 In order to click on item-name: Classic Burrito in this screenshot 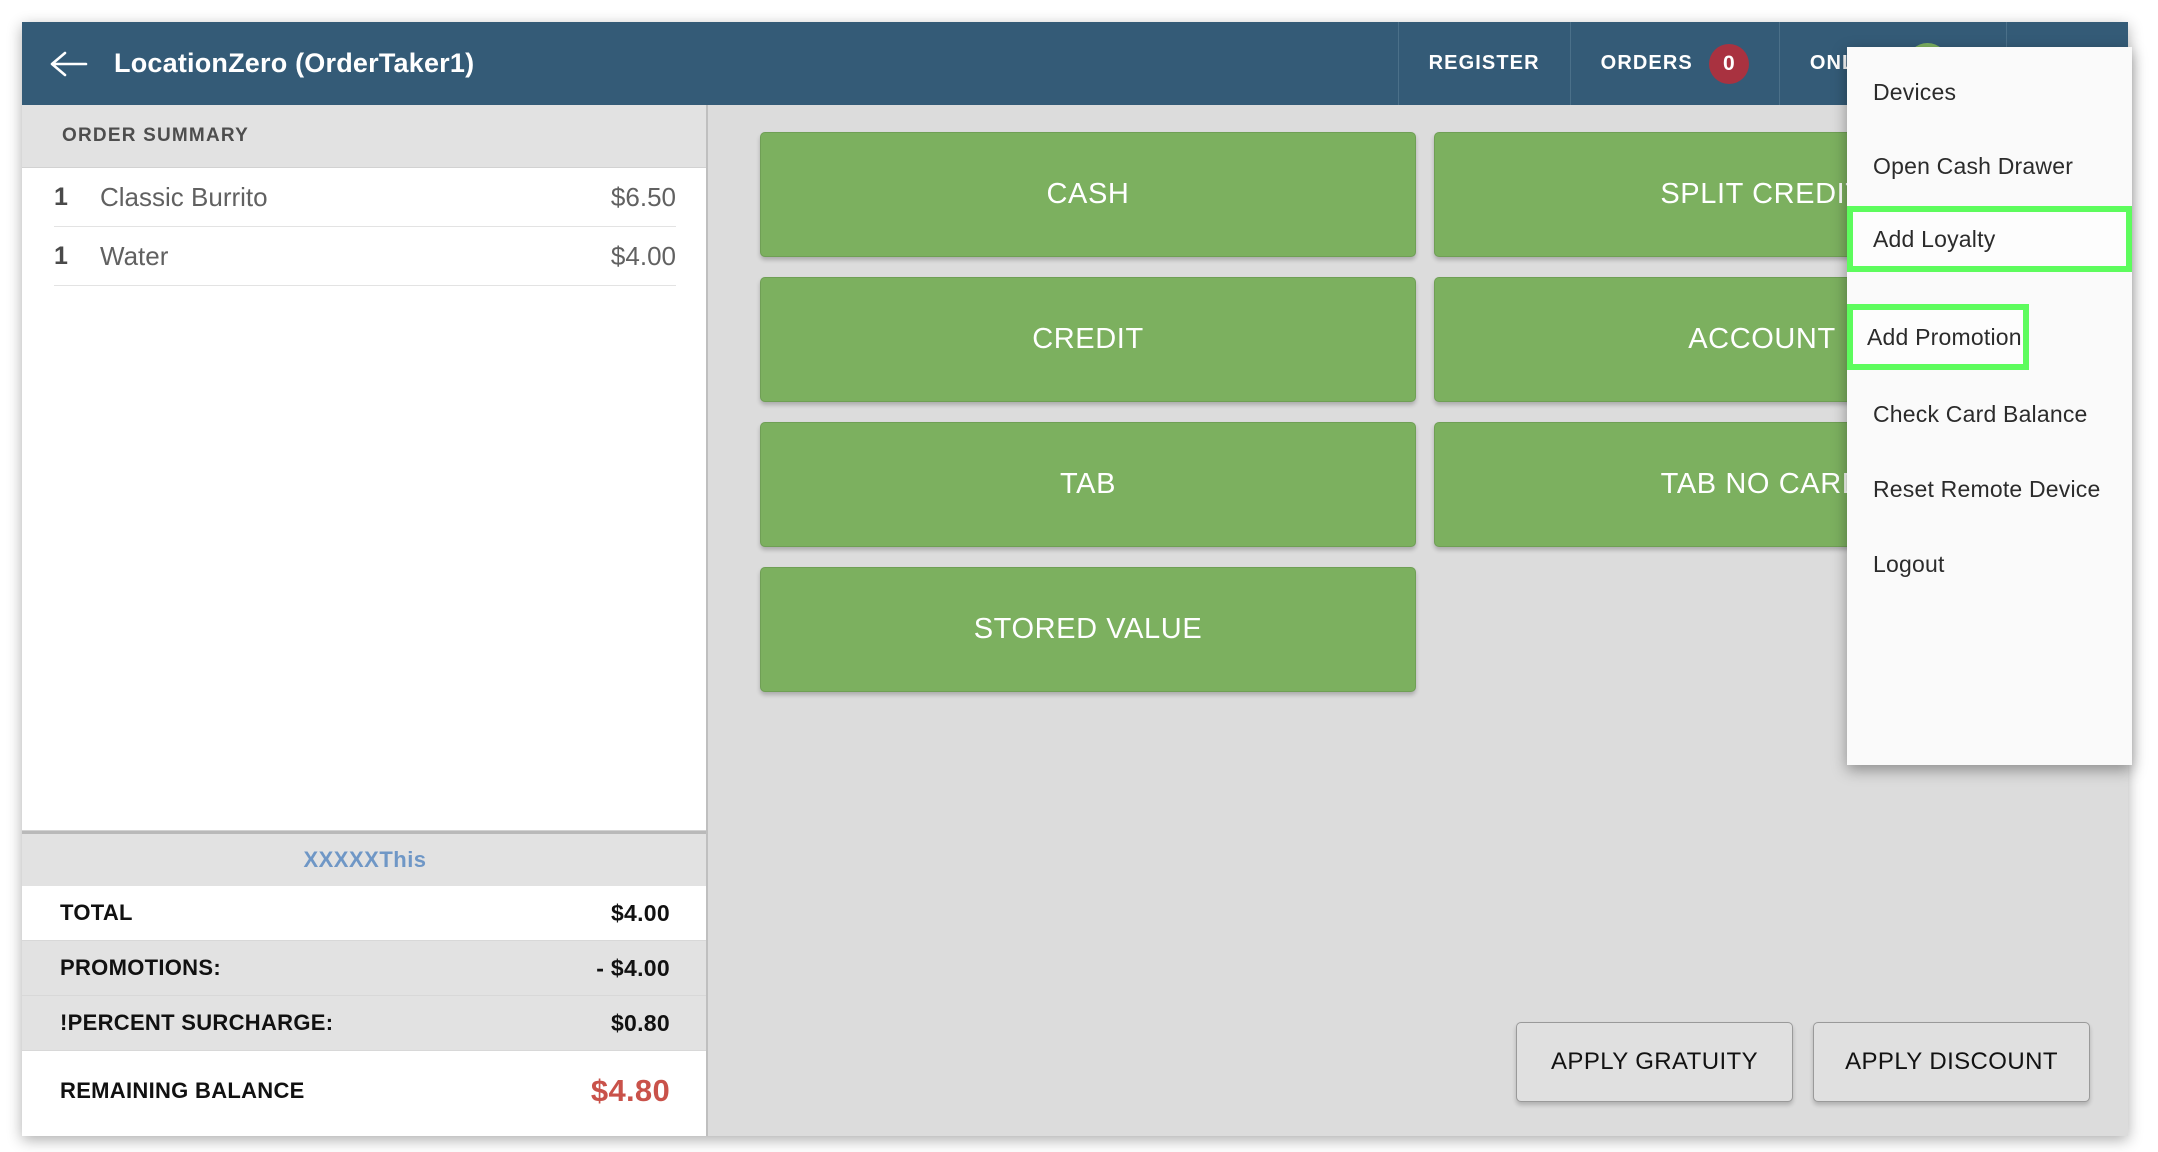, I will do `click(184, 196)`.